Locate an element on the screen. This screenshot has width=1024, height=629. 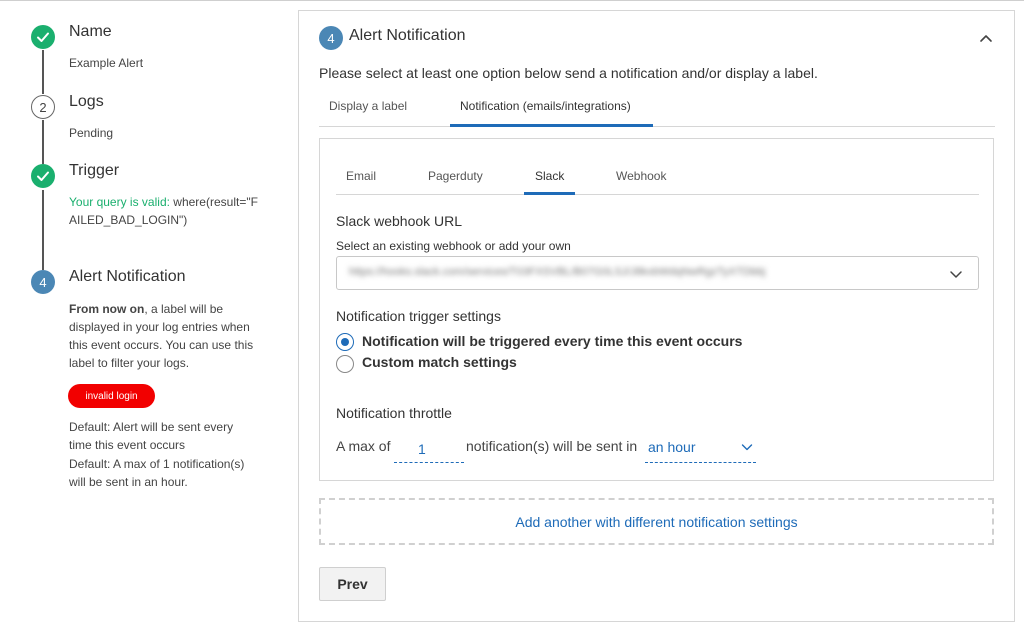
active-tab-indicator is located at coordinates (551, 125).